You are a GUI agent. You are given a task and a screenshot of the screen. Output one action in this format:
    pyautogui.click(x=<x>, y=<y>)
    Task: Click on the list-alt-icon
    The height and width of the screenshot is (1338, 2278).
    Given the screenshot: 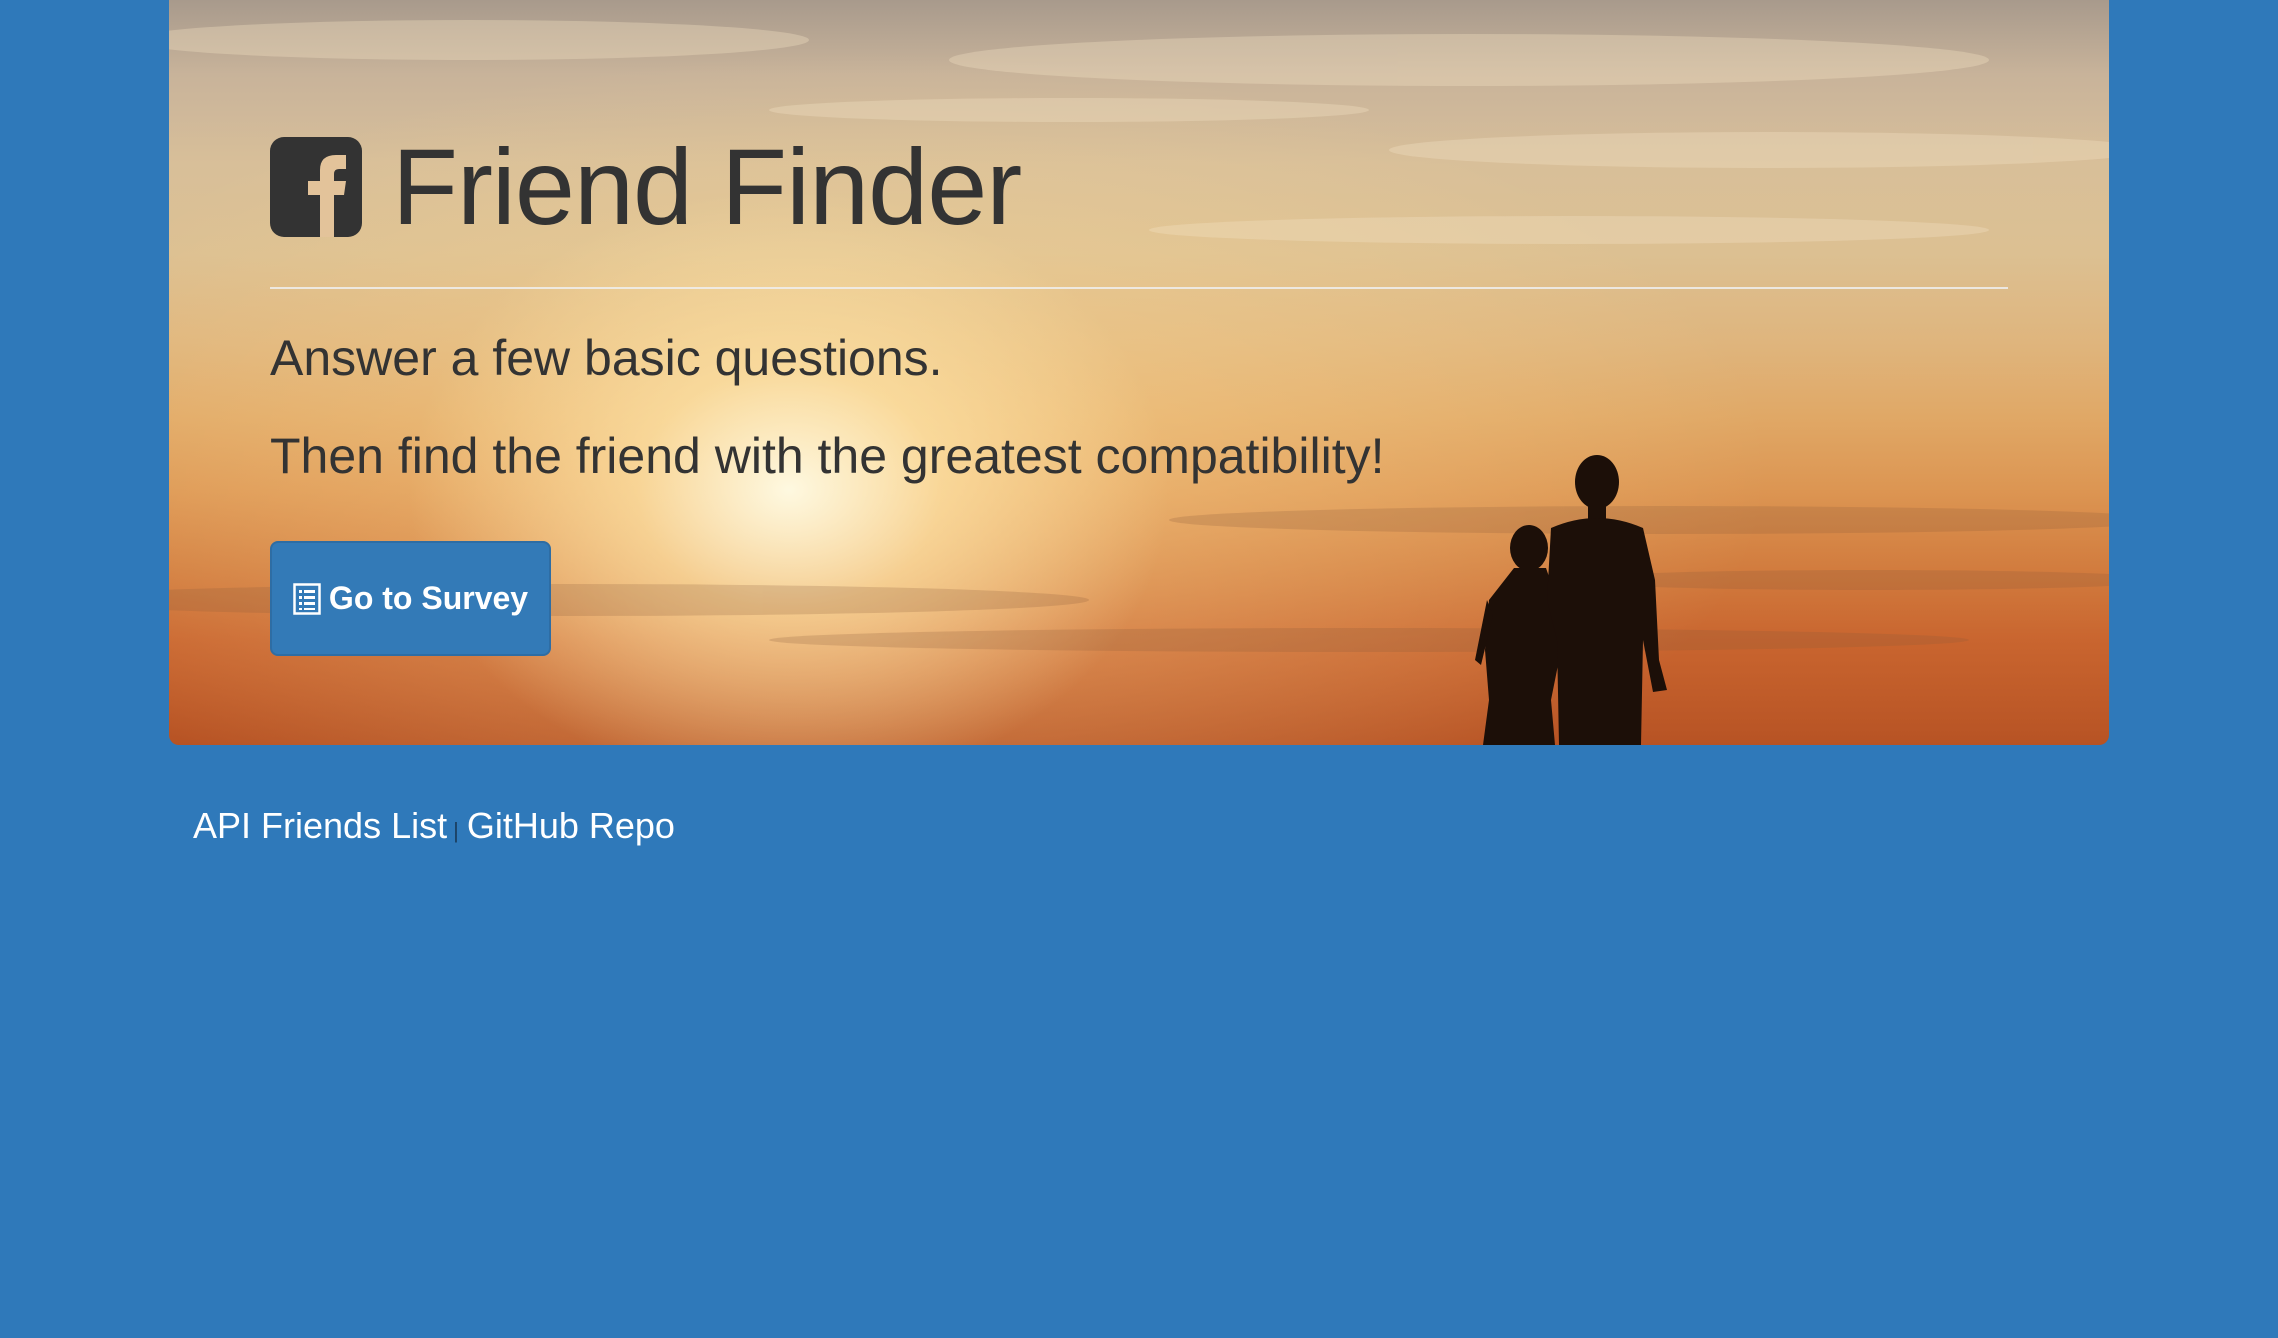 What is the action you would take?
    pyautogui.click(x=307, y=598)
    